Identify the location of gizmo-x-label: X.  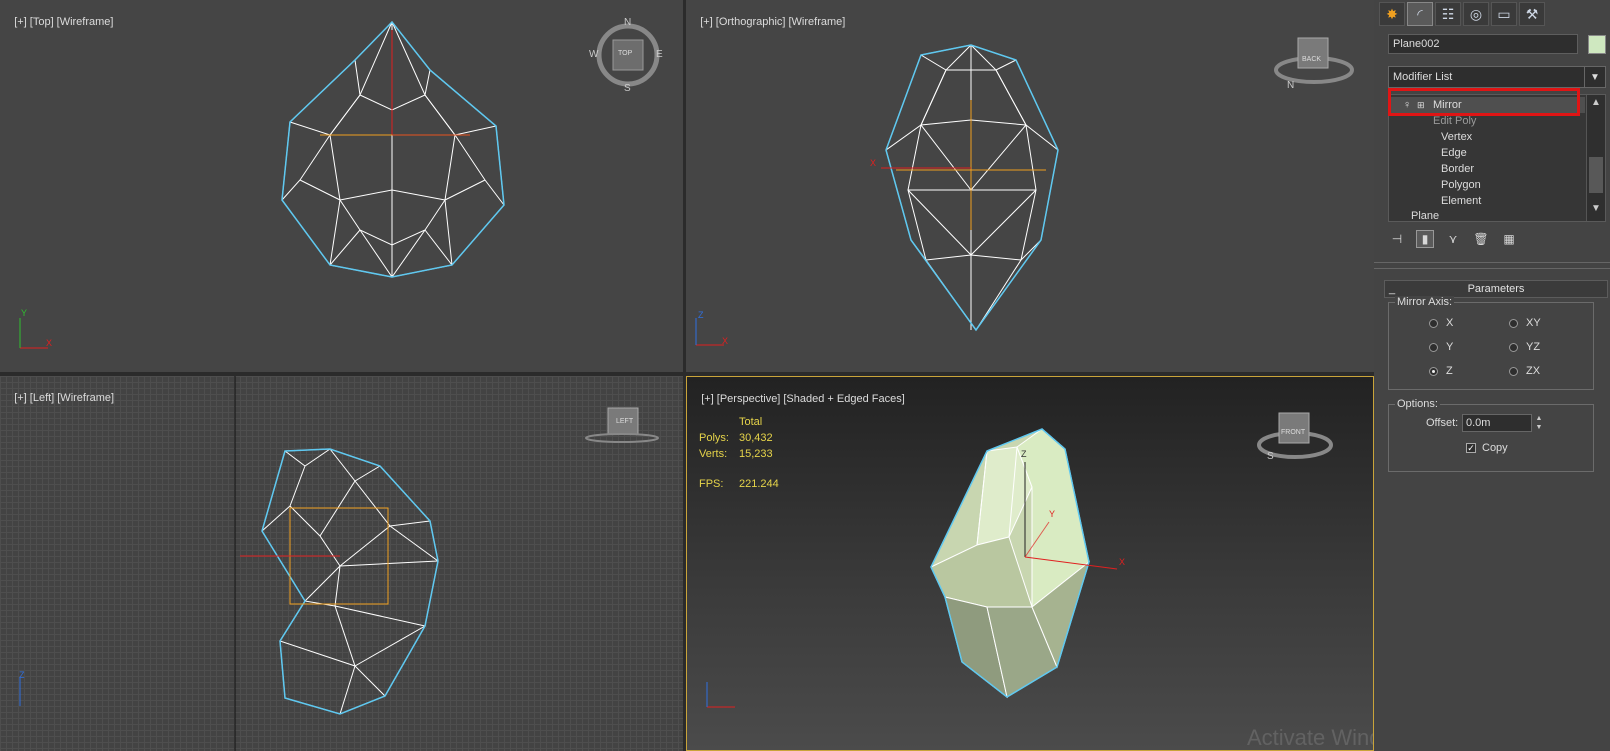
(1122, 562).